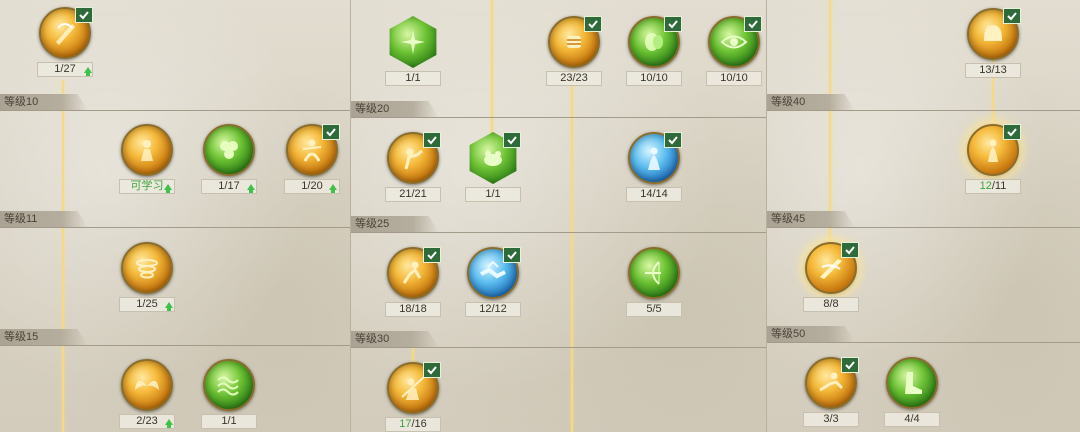  Describe the element at coordinates (574, 78) in the screenshot. I see `skill-level-count: 23/23` at that location.